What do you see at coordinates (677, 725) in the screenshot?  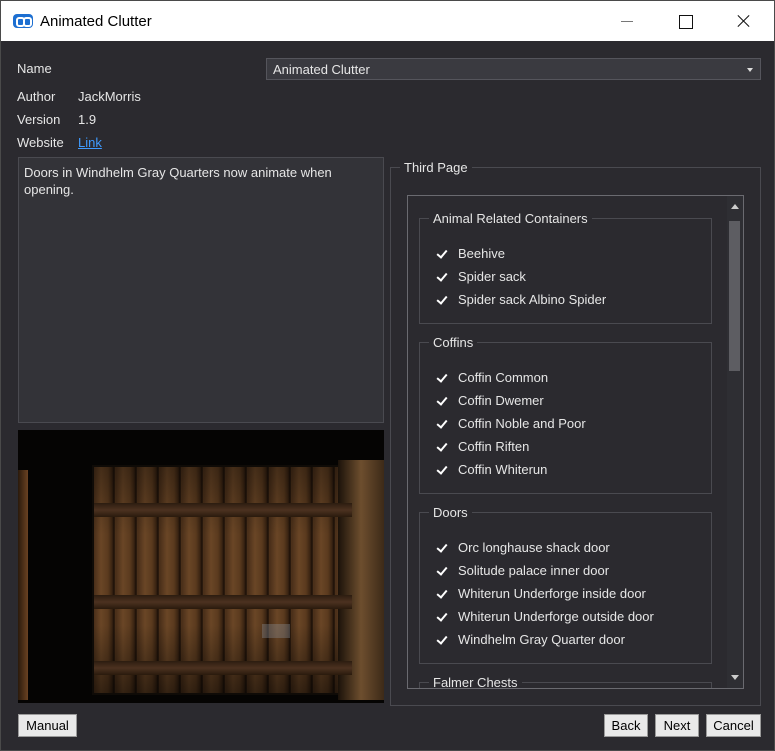 I see `next-button: Next` at bounding box center [677, 725].